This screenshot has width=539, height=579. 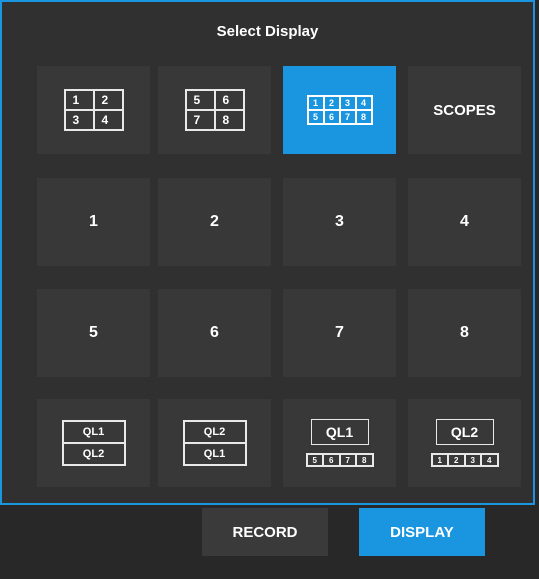 I want to click on layout-ql1-plus-5-8-button: QL1 5 6 7 8, so click(x=339, y=443).